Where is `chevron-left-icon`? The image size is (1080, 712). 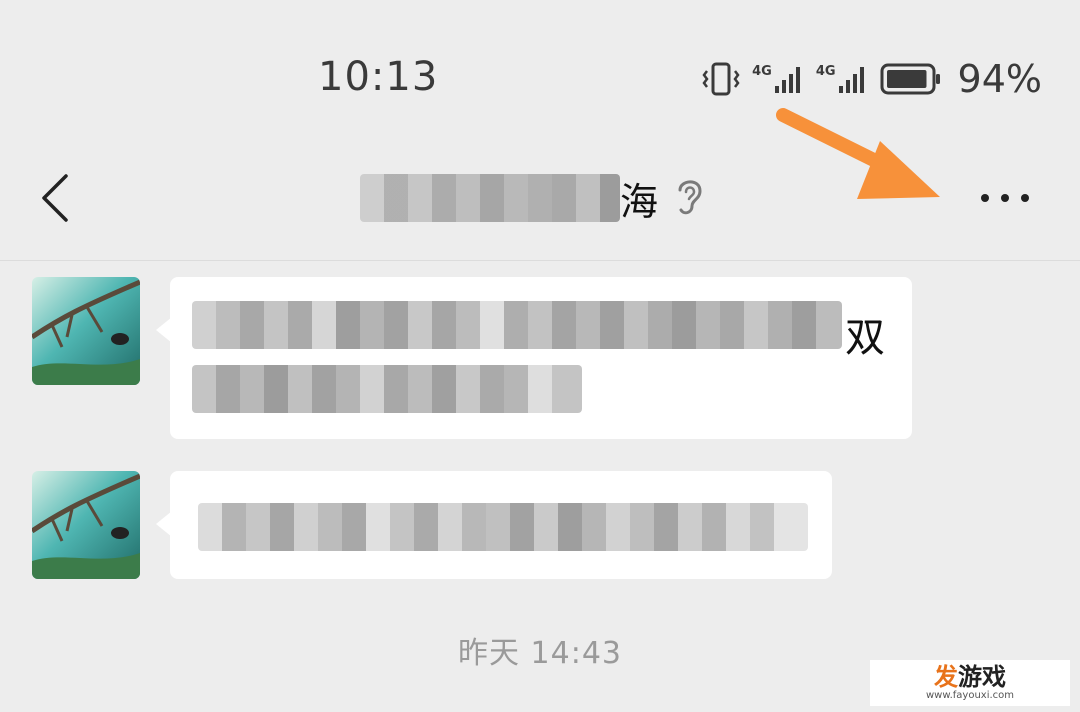
chevron-left-icon is located at coordinates (55, 198).